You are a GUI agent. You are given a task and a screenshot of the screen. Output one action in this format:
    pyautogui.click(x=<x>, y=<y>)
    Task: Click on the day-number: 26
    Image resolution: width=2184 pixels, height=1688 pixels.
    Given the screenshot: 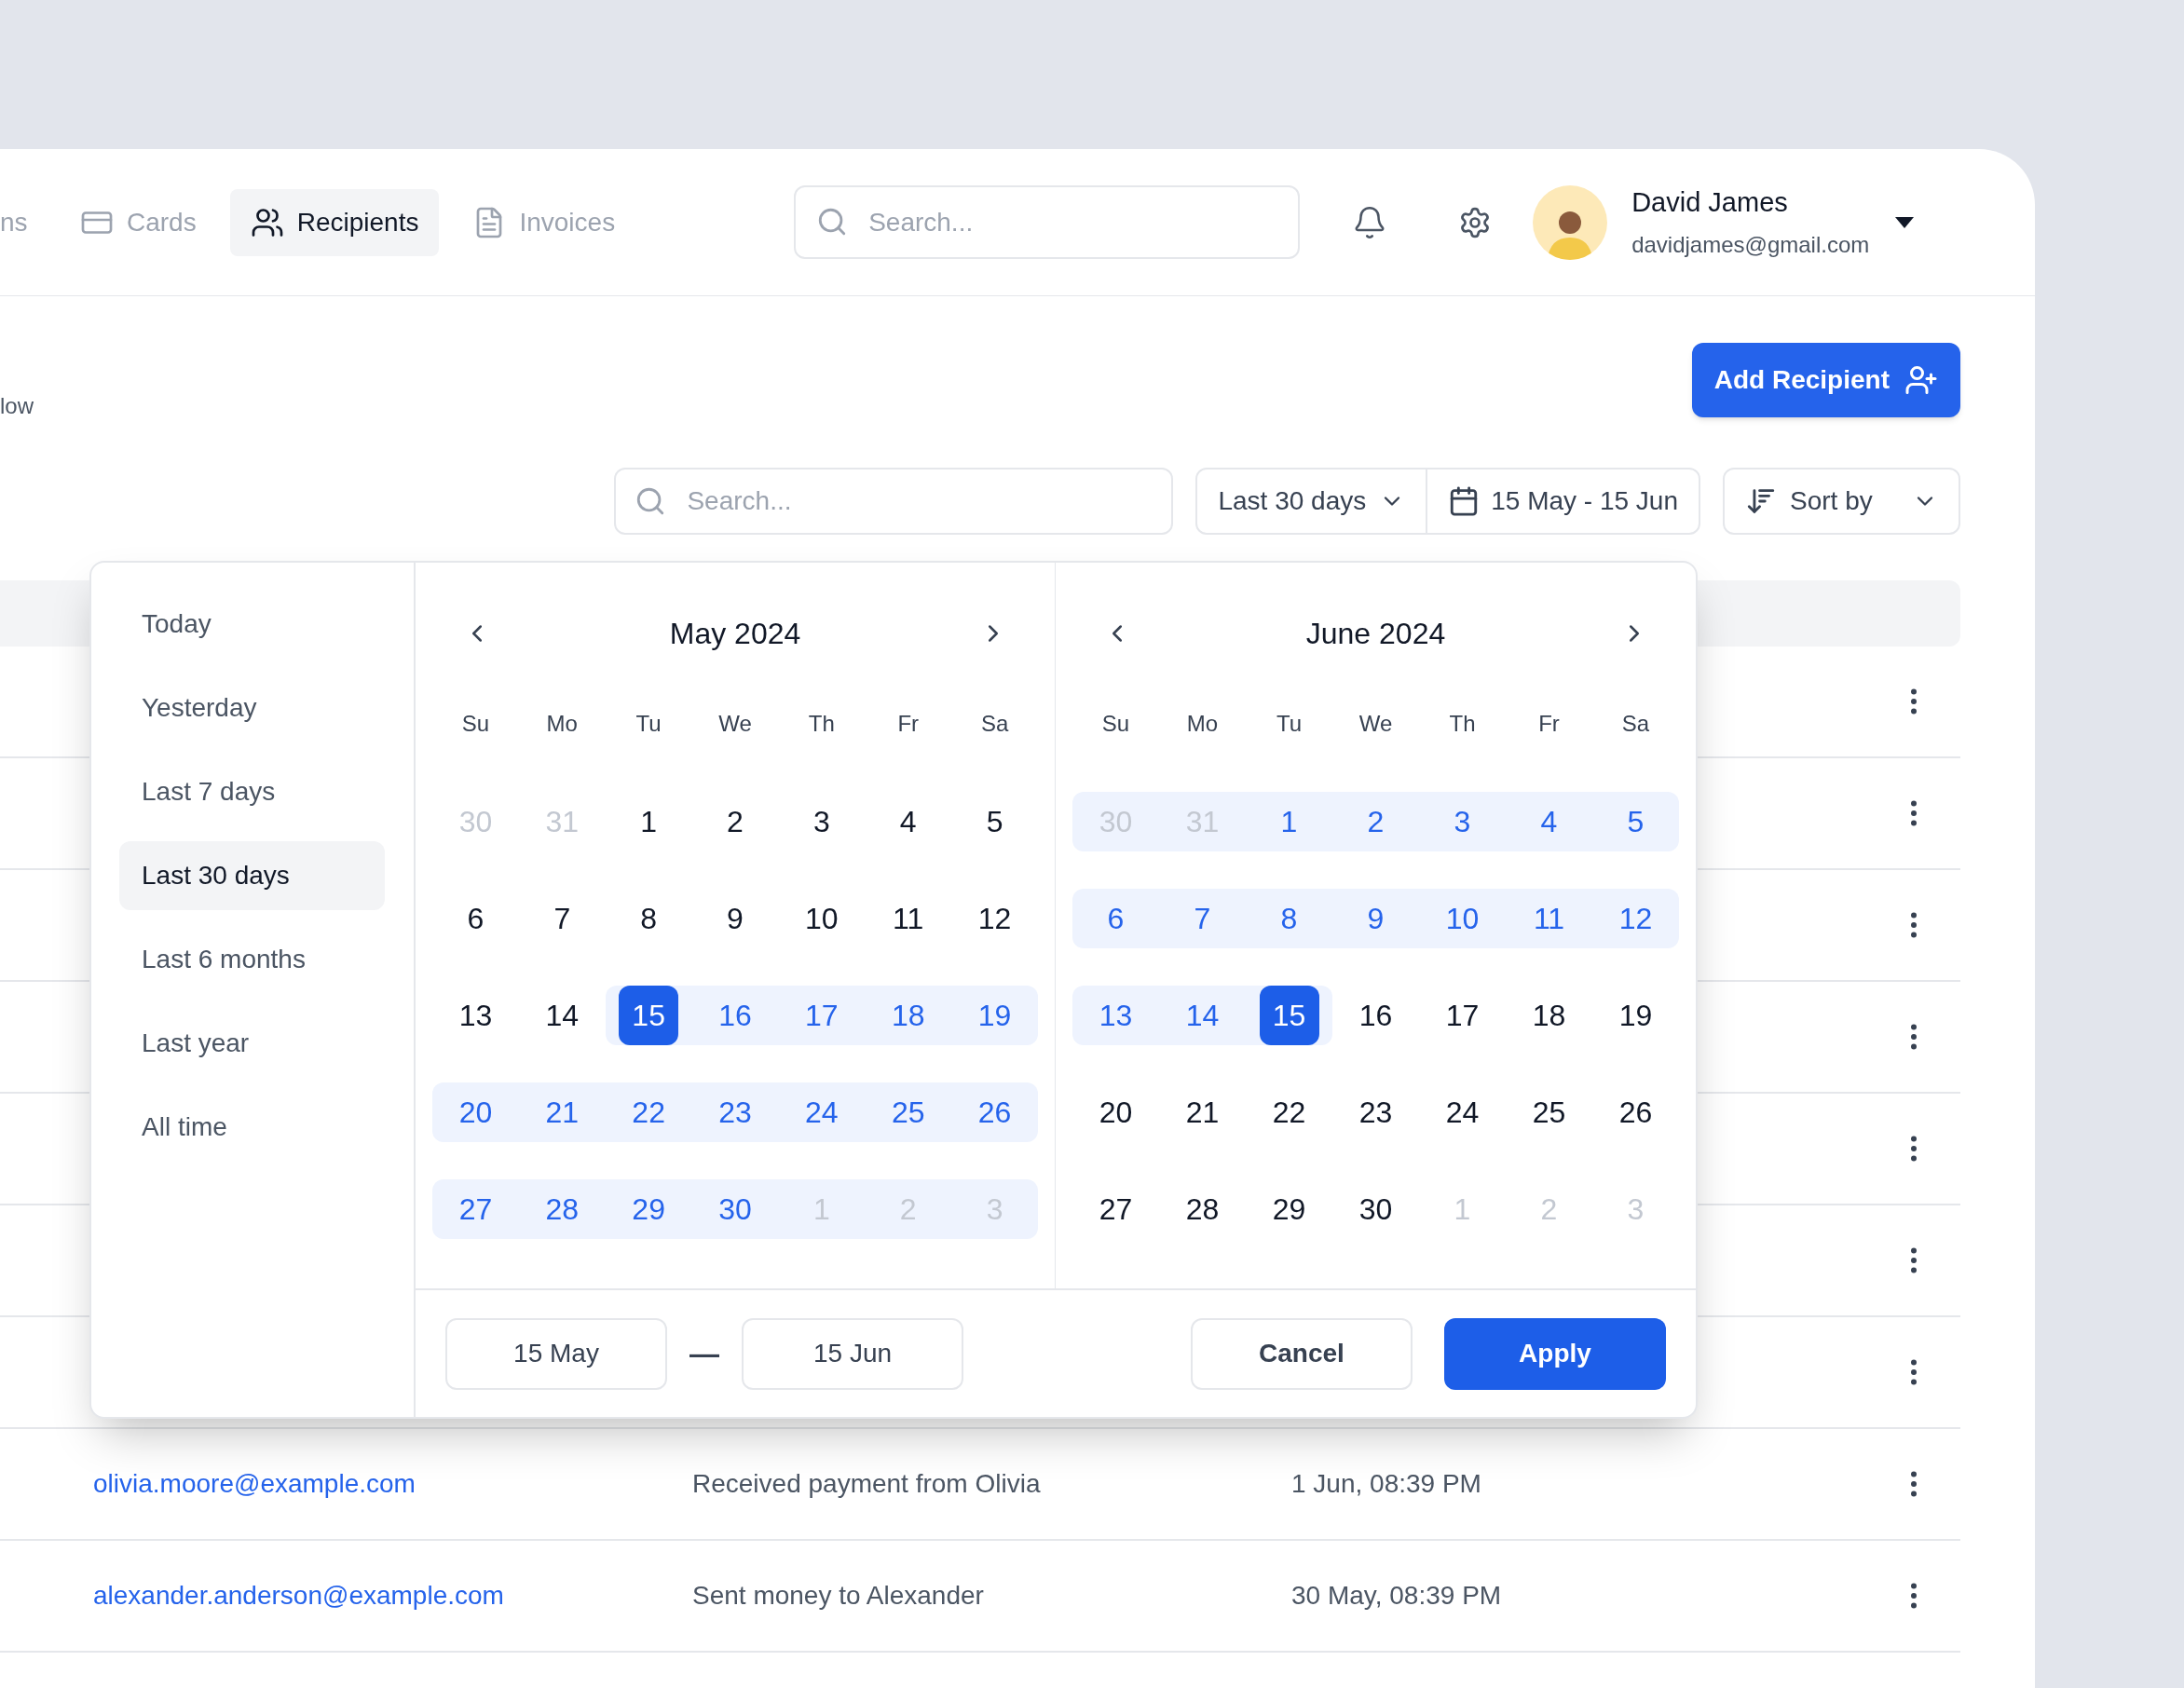 What is the action you would take?
    pyautogui.click(x=994, y=1113)
    